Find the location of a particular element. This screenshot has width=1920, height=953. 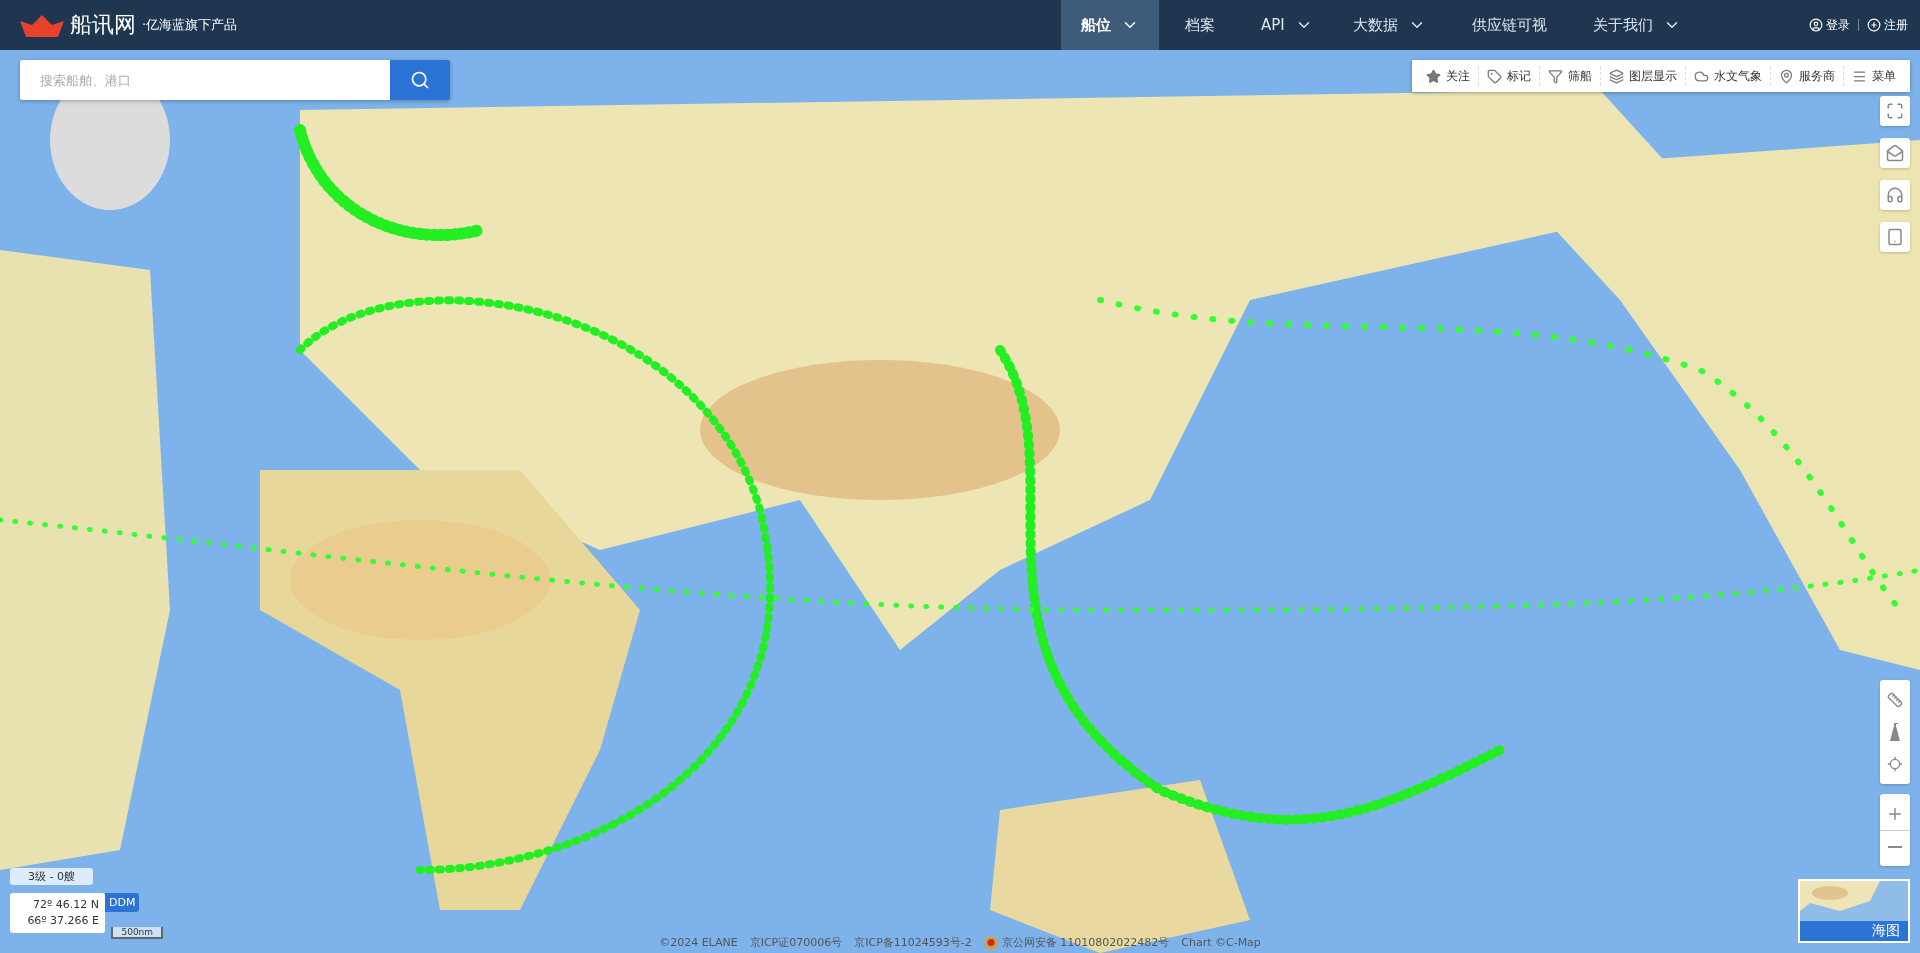

nav-item: 供应链可视 is located at coordinates (1509, 25).